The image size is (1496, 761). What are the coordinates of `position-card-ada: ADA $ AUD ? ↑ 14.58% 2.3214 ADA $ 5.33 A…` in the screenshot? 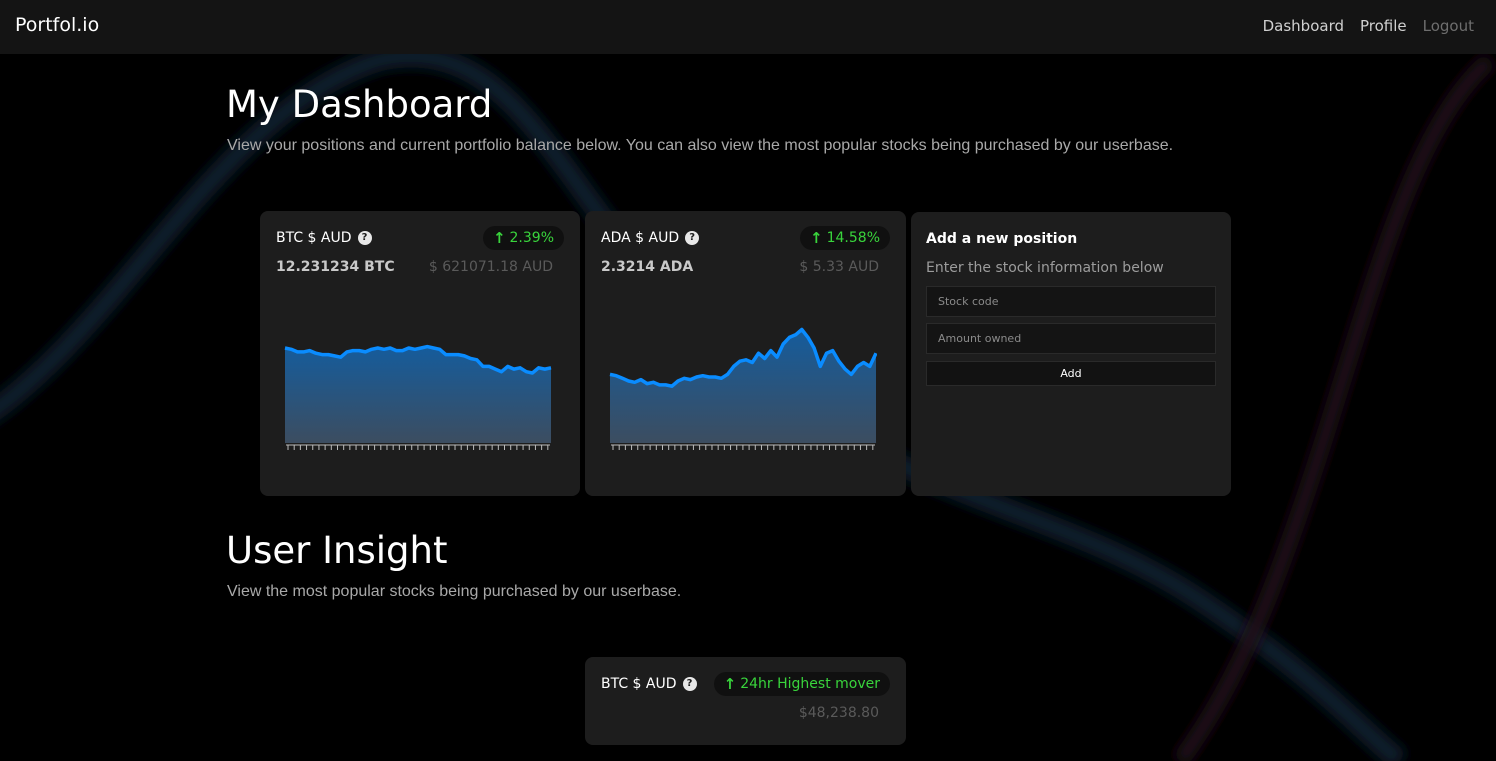 It's located at (745, 353).